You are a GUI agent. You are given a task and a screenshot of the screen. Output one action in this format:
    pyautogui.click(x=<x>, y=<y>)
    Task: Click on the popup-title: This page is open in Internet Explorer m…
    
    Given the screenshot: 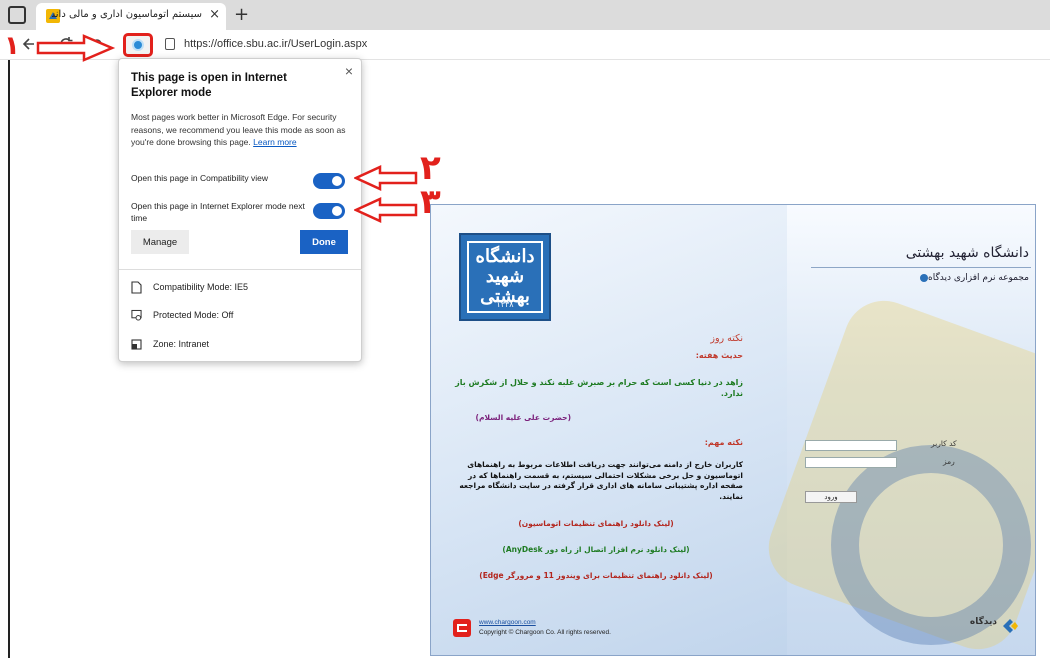 What is the action you would take?
    pyautogui.click(x=209, y=85)
    